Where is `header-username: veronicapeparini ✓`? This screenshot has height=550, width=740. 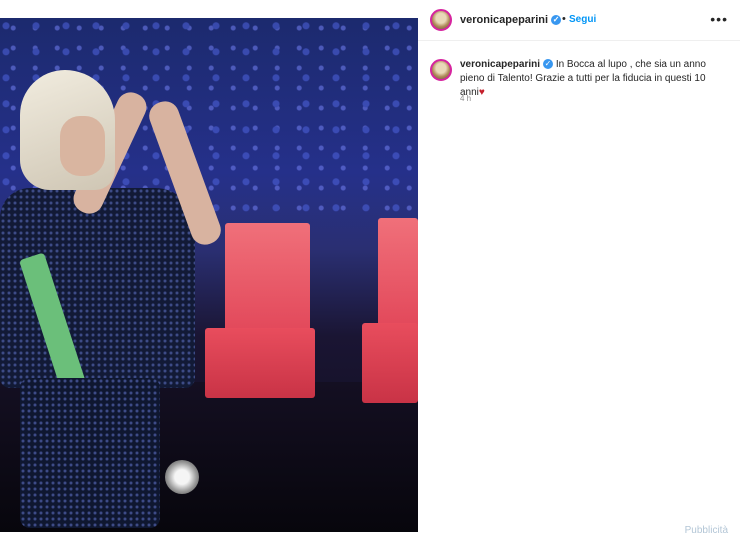
header-username: veronicapeparini ✓ is located at coordinates (511, 20).